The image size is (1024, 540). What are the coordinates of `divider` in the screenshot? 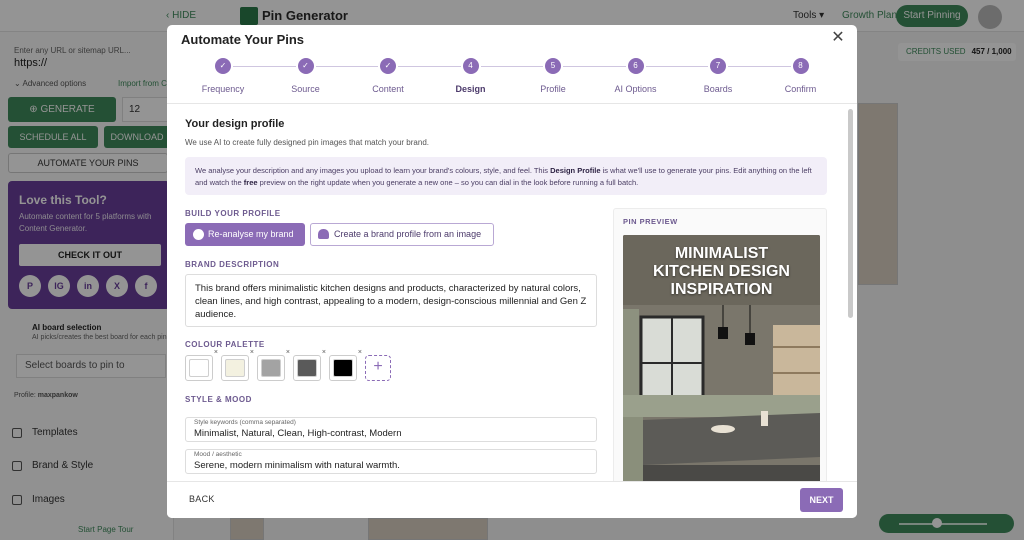 It's located at (512, 103).